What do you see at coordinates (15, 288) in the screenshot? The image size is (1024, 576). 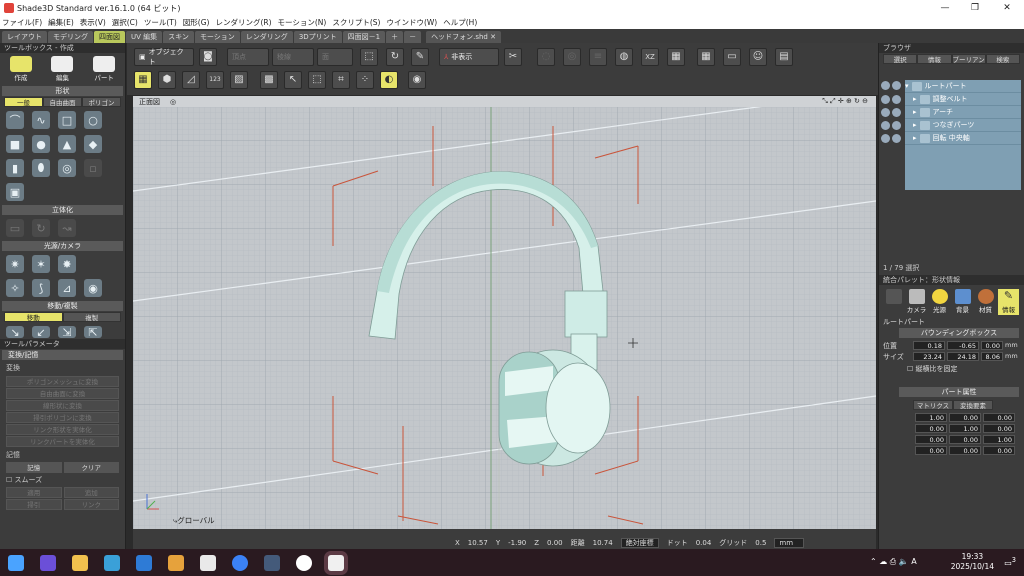 I see `line-light-icon: ✧` at bounding box center [15, 288].